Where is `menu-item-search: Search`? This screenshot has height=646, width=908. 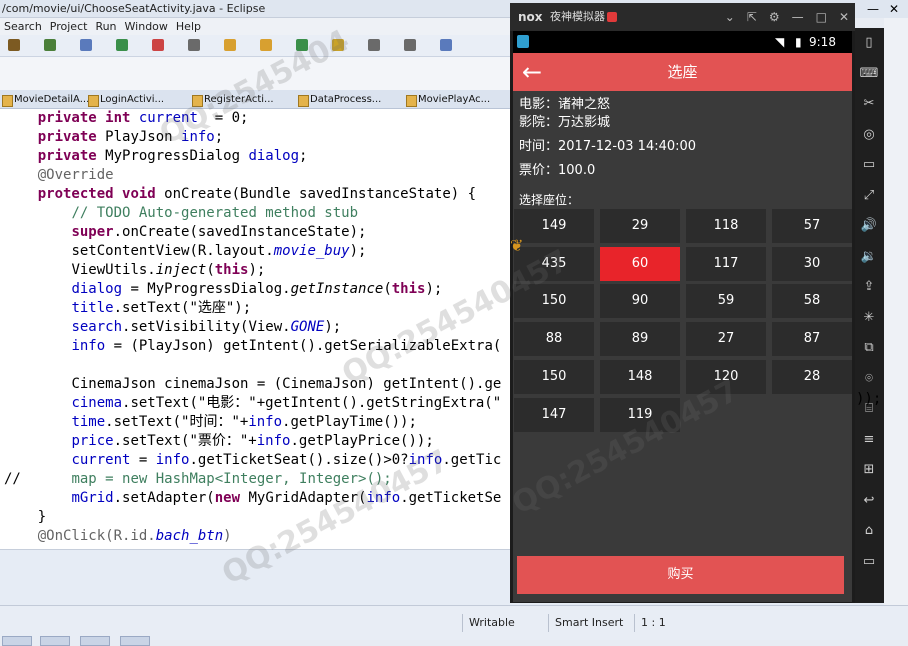
menu-item-search: Search is located at coordinates (23, 26).